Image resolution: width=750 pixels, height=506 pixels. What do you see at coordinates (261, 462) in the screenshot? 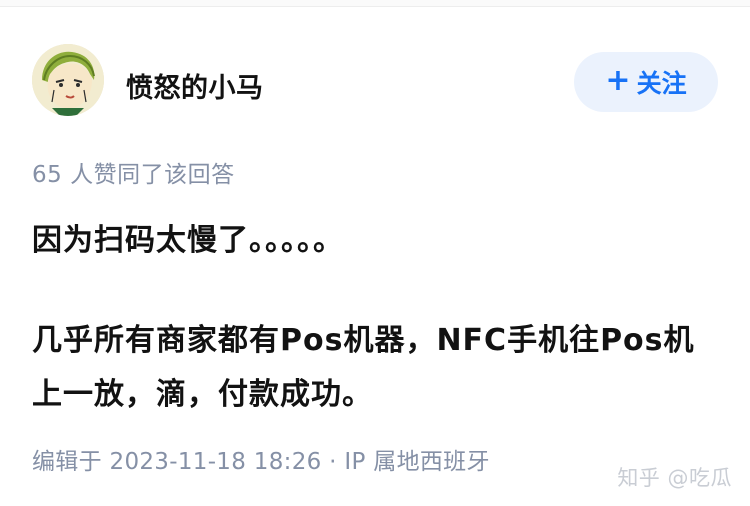
I see `edit-timestamp: 编辑于 2023-11-18 18:26 · IP 属地西班牙` at bounding box center [261, 462].